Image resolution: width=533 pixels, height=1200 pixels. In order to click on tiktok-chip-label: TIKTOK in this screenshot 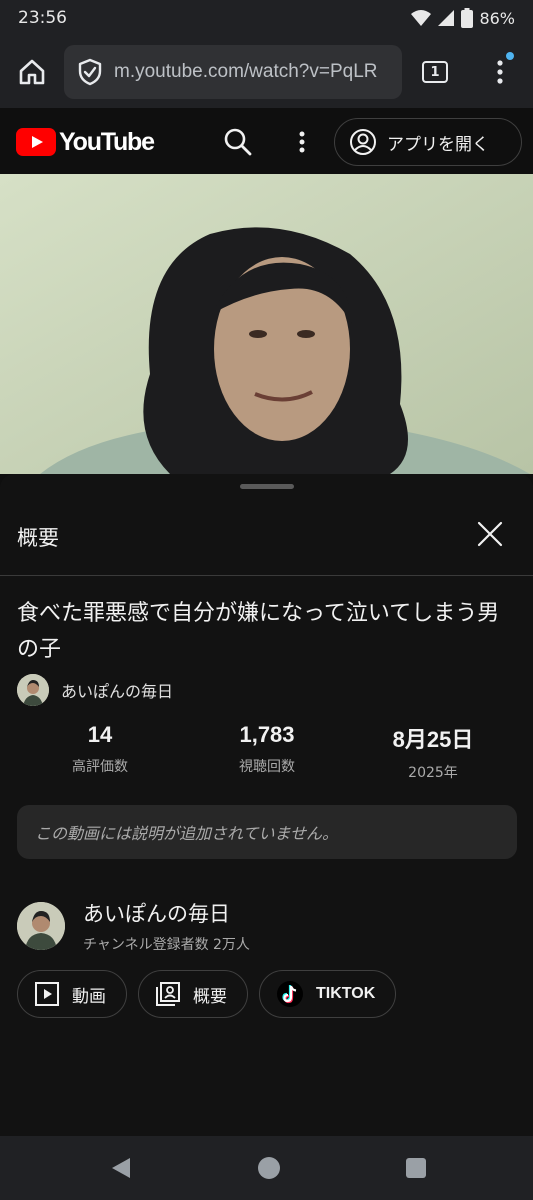, I will do `click(346, 993)`.